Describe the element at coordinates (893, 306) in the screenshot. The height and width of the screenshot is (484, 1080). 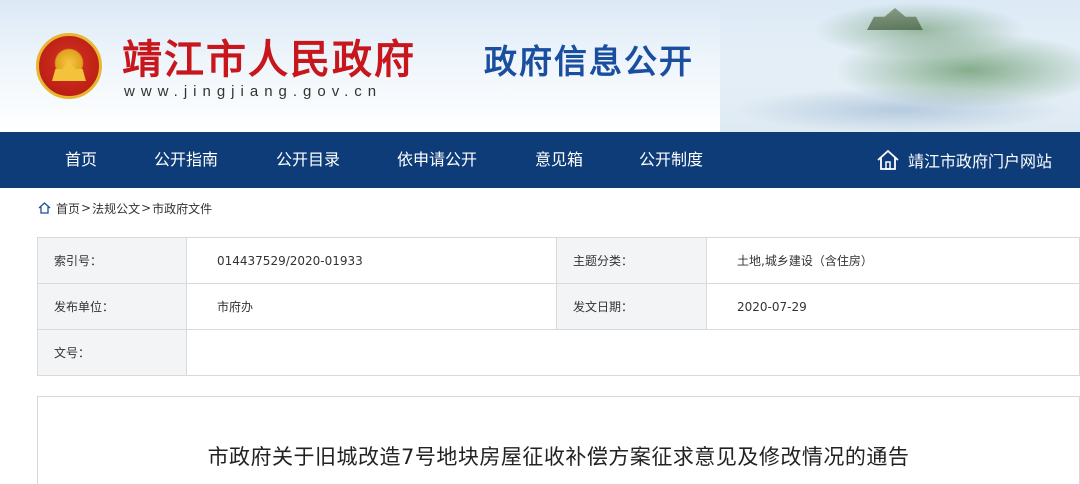
I see `date-value: 2020-07-29` at that location.